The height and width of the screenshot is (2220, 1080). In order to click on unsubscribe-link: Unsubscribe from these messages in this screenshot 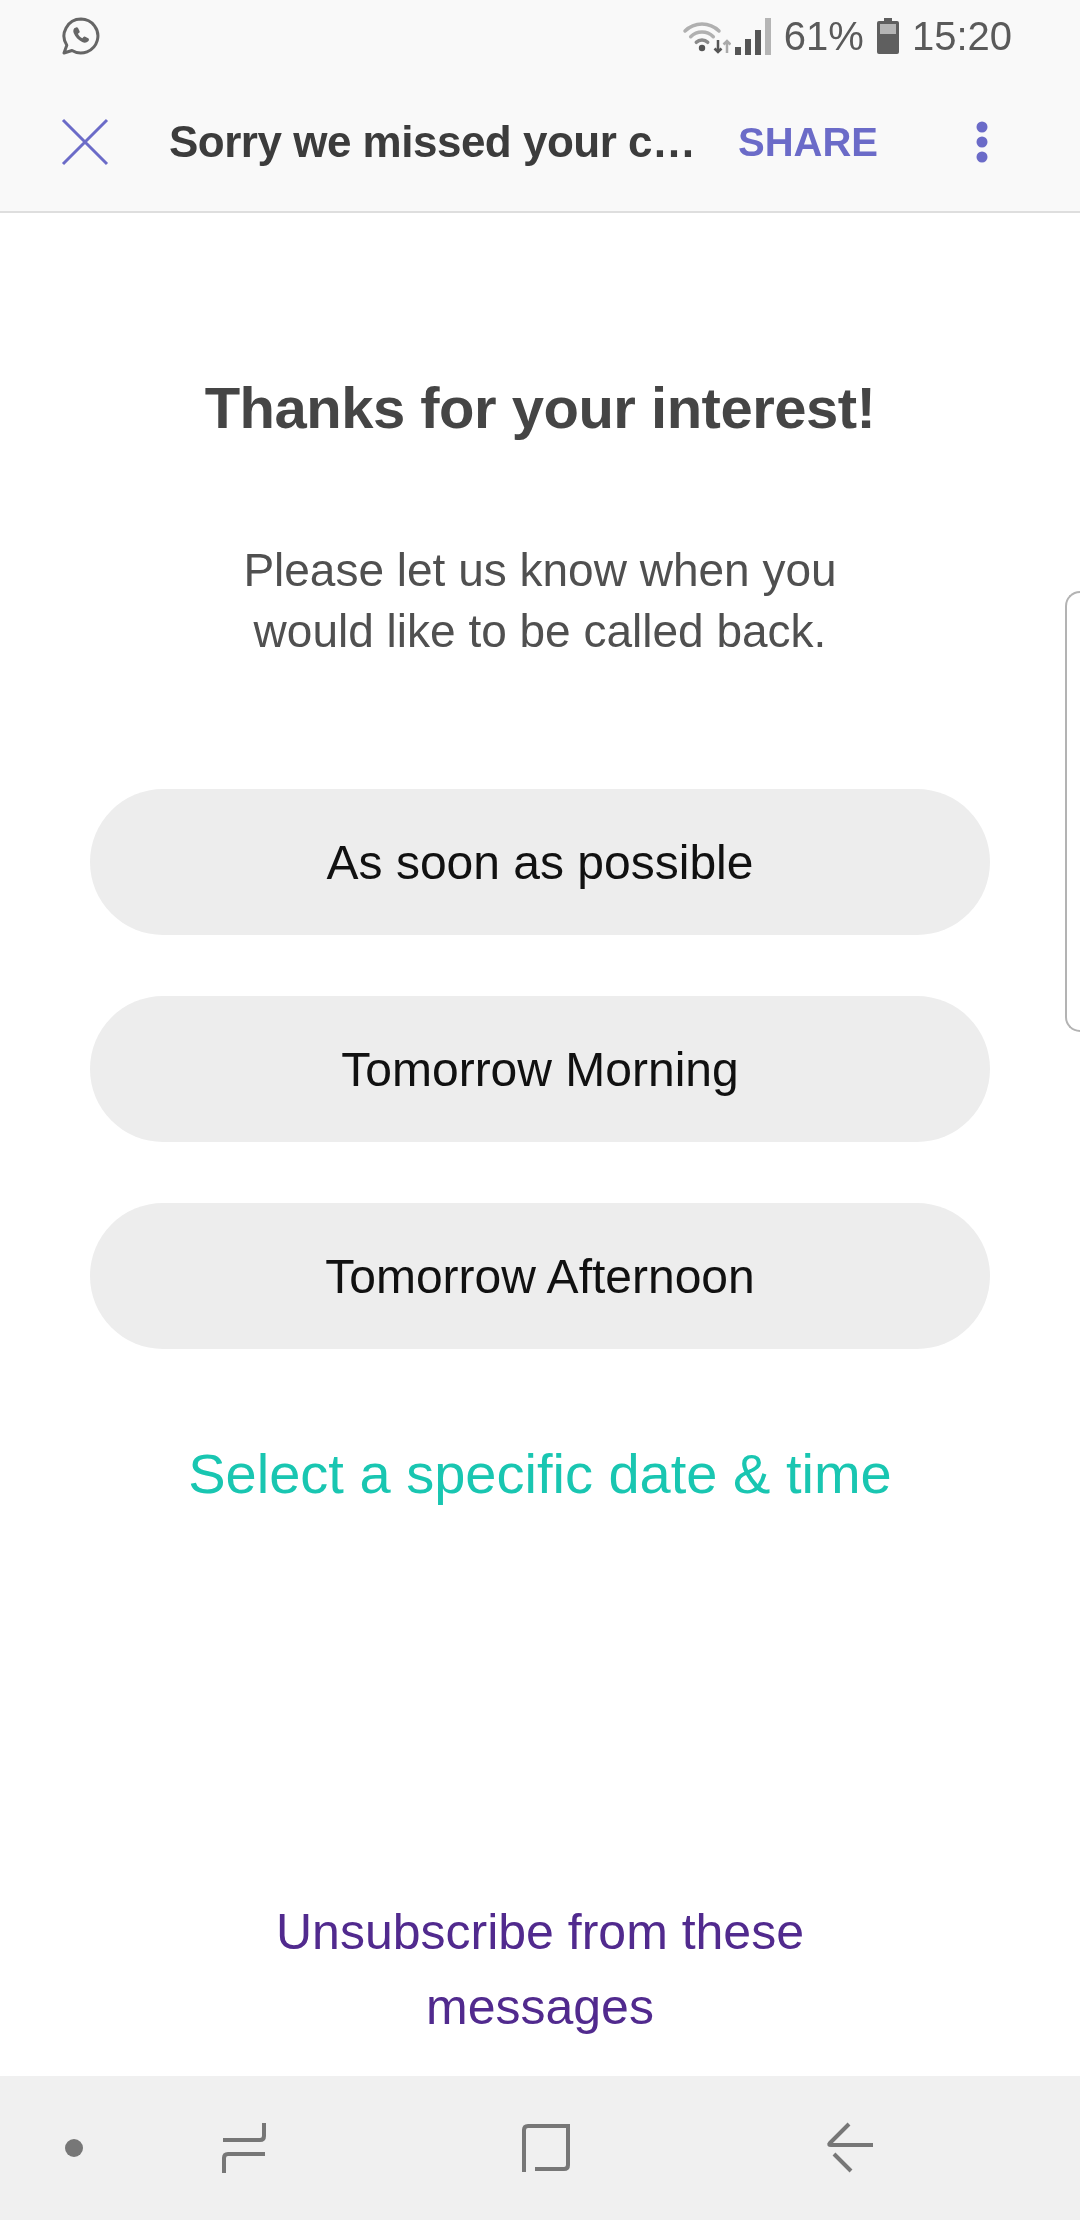, I will do `click(540, 1970)`.